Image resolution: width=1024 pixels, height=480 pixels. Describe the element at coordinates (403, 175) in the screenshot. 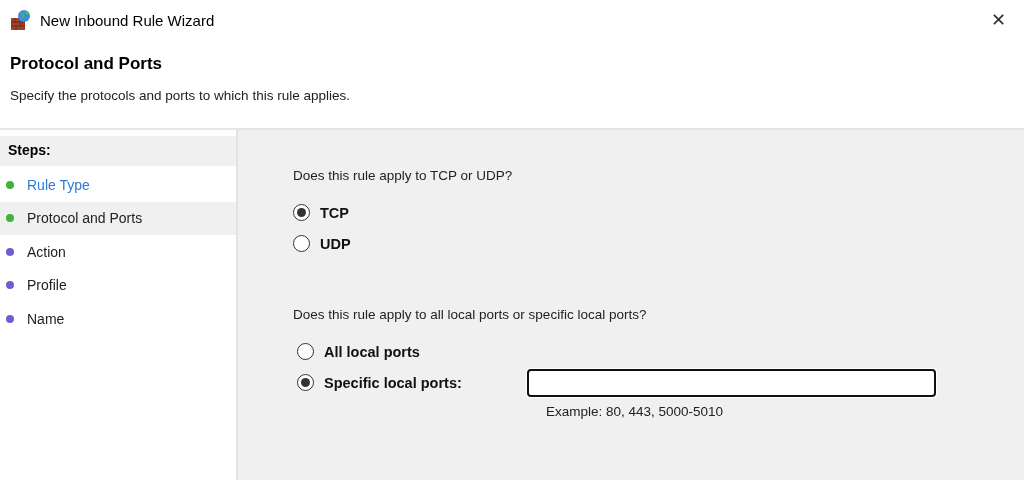

I see `question-text: Does this rule apply to TCP or UDP?` at that location.